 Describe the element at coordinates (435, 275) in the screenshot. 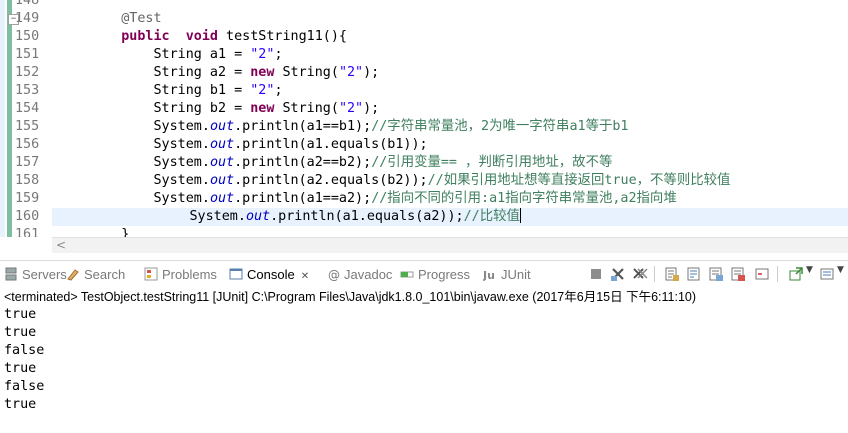

I see `tab-progress: Progress` at that location.